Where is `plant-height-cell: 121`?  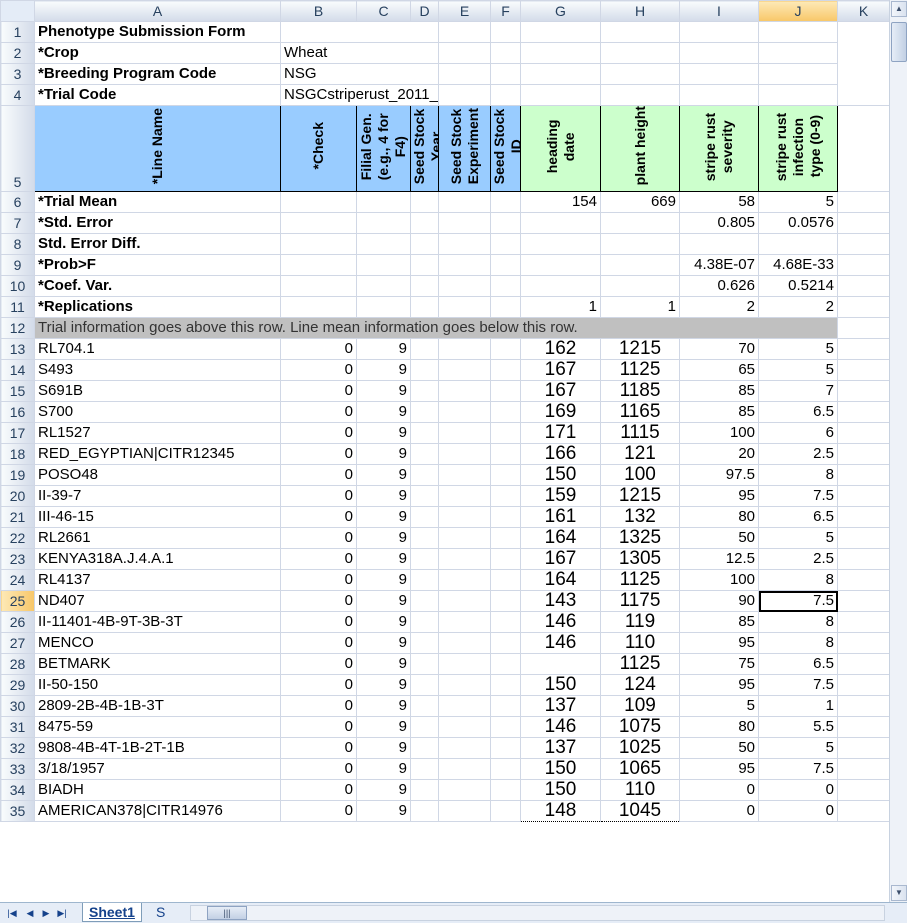 plant-height-cell: 121 is located at coordinates (640, 454).